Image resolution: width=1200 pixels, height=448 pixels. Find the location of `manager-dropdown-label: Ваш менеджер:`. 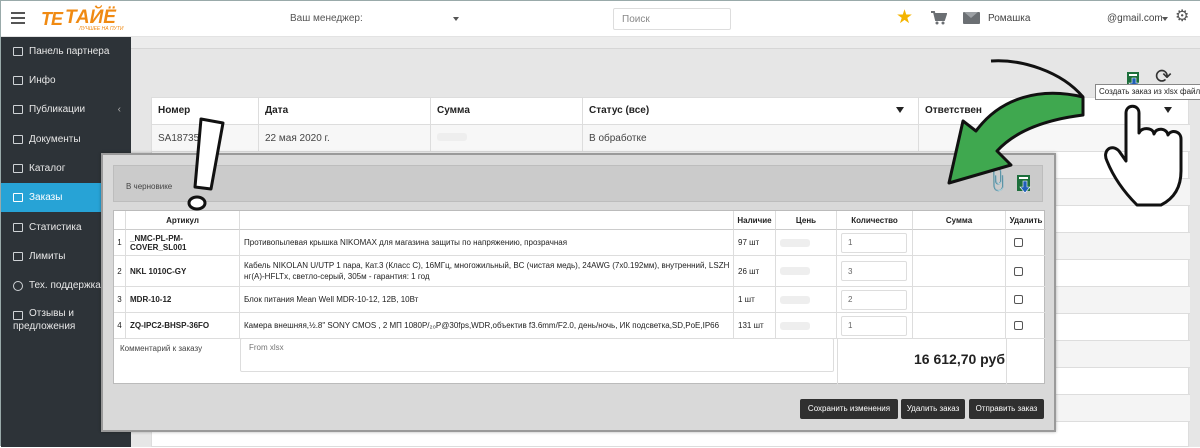

manager-dropdown-label: Ваш менеджер: is located at coordinates (326, 18).